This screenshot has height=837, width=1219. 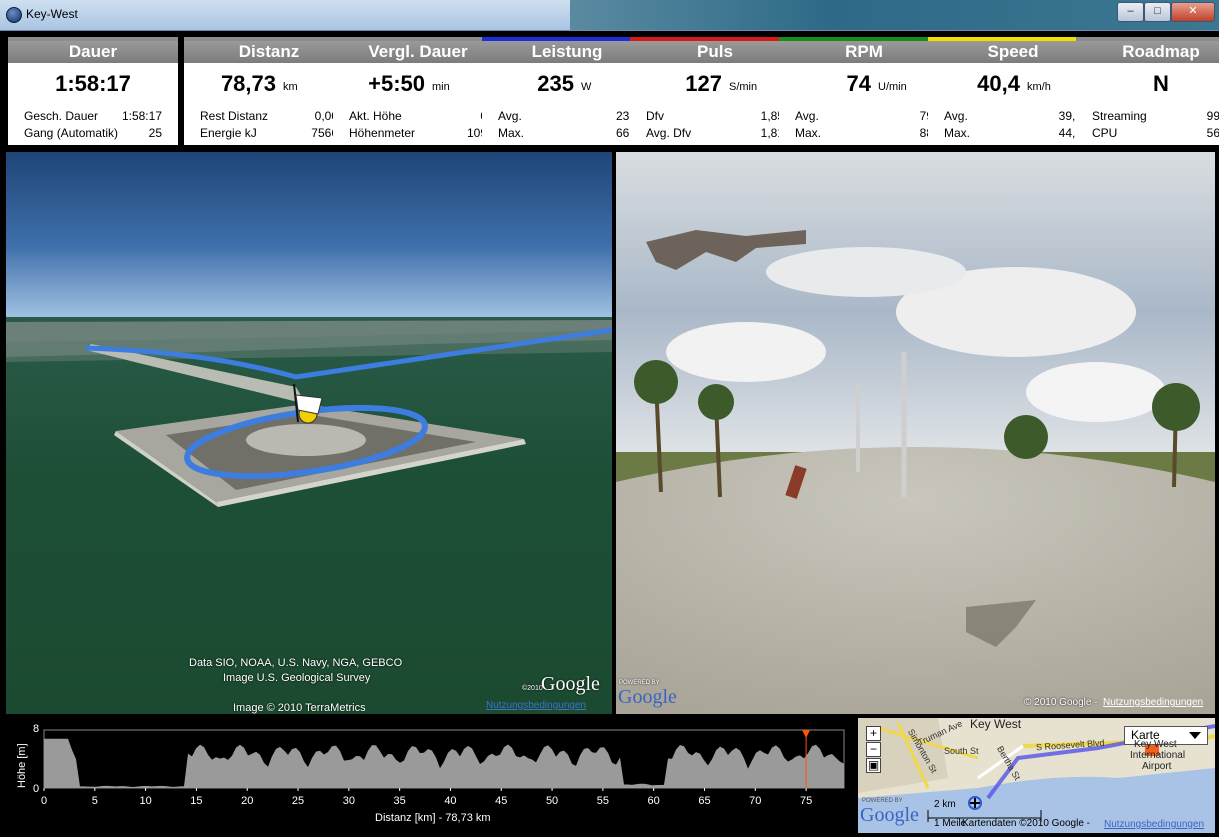 I want to click on maximize-button: □, so click(x=1157, y=12).